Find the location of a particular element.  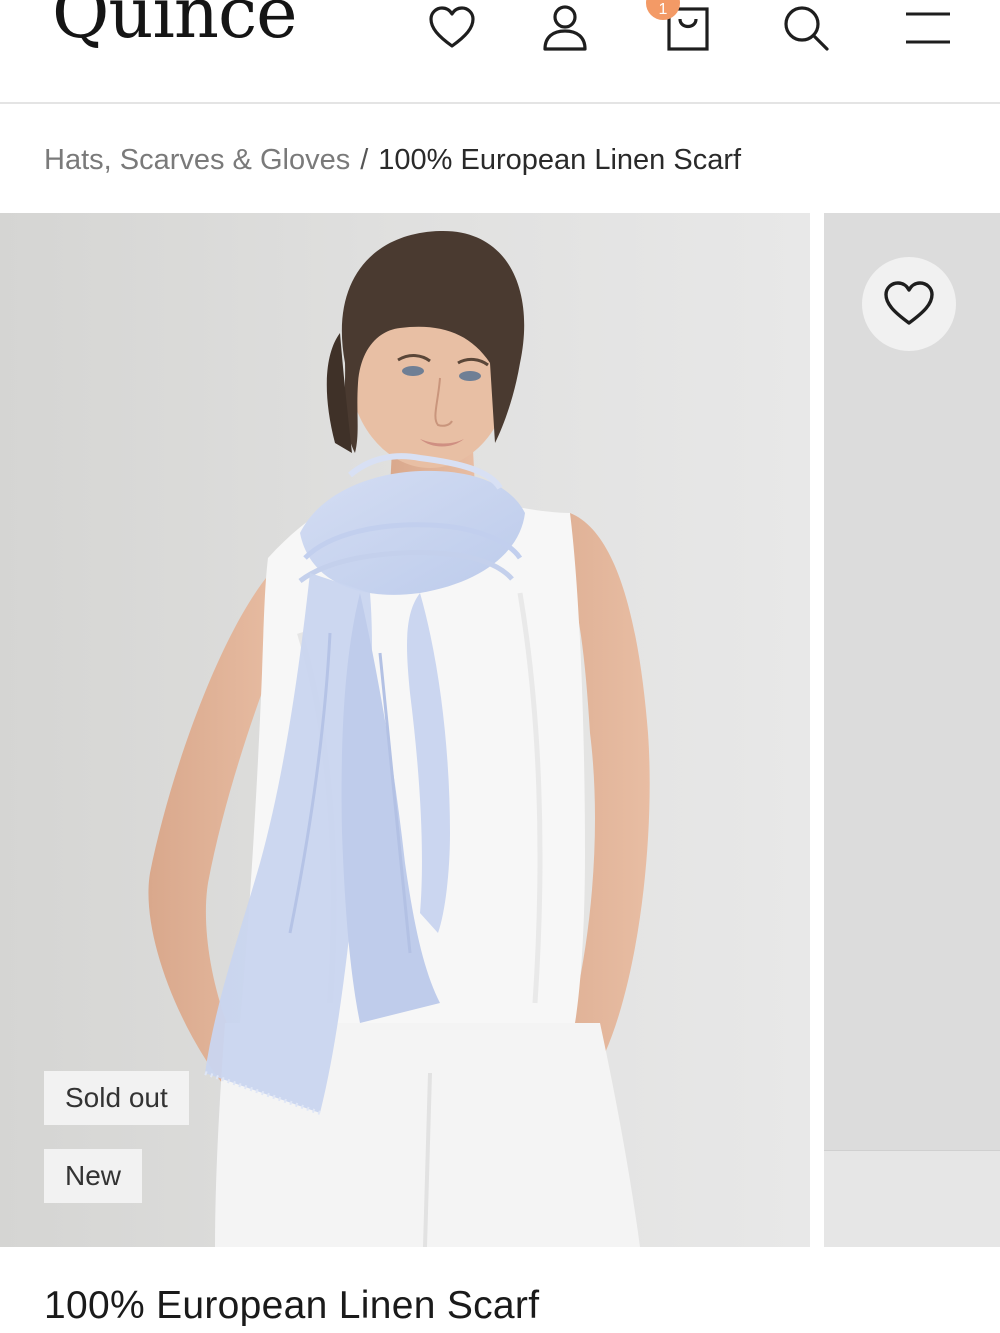

brand-logo: Quince is located at coordinates (175, 24).